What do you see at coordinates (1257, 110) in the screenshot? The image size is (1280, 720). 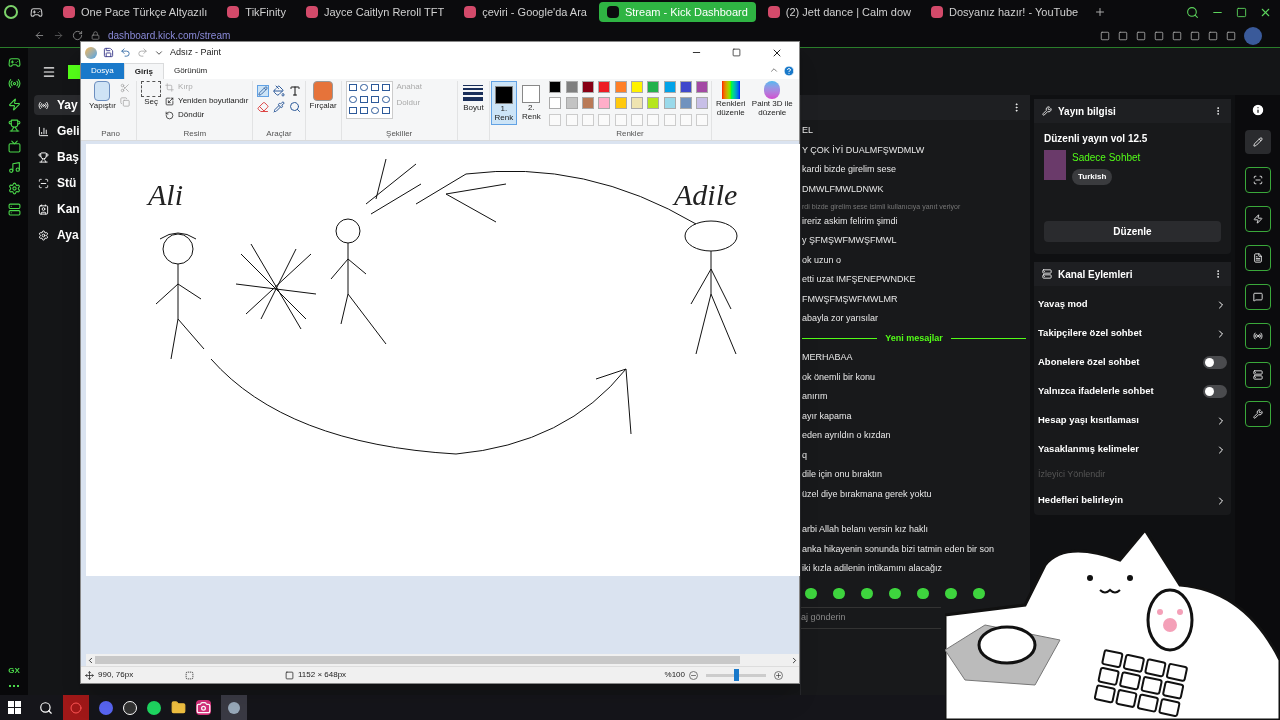 I see `info-icon` at bounding box center [1257, 110].